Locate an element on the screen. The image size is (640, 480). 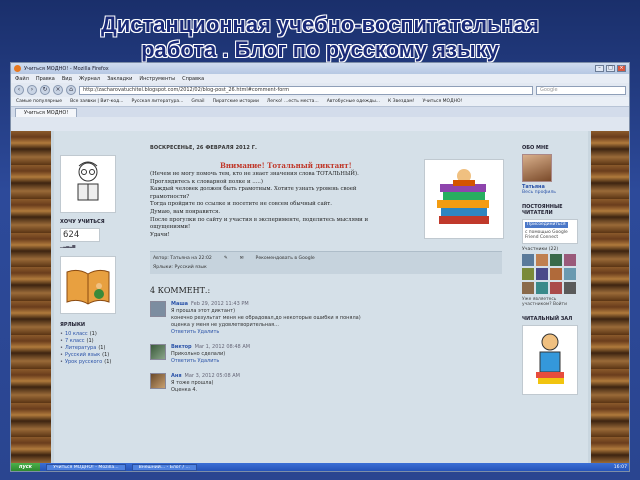
menu-view: Вид is located at coordinates (67, 79).